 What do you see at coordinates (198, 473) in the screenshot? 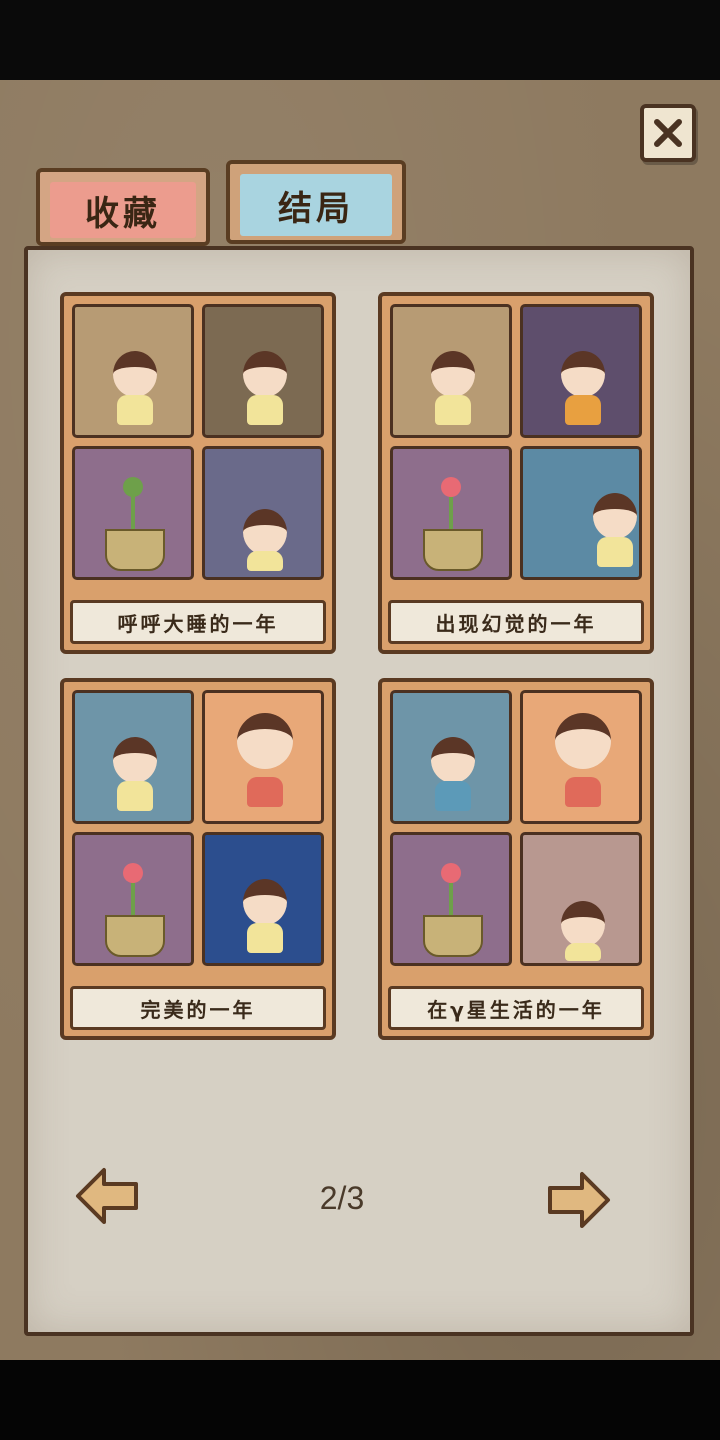
I see `ending-card: 呼呼大睡的一年` at bounding box center [198, 473].